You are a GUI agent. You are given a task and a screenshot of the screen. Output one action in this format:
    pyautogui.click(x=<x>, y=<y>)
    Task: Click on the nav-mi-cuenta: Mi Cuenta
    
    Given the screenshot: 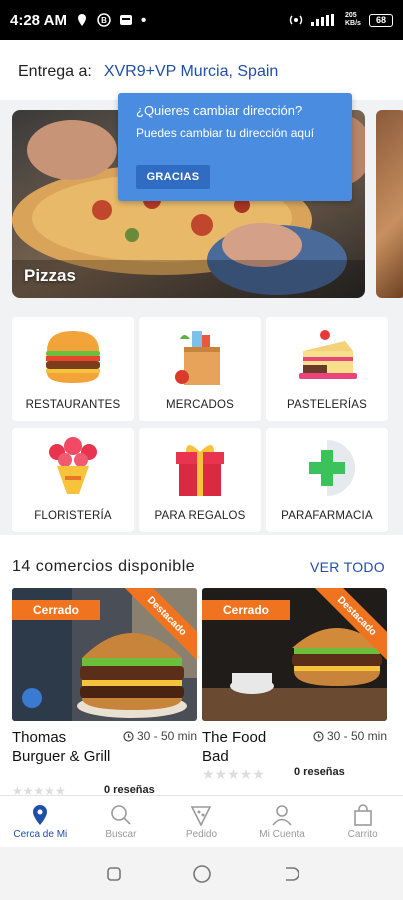 What is the action you would take?
    pyautogui.click(x=282, y=821)
    